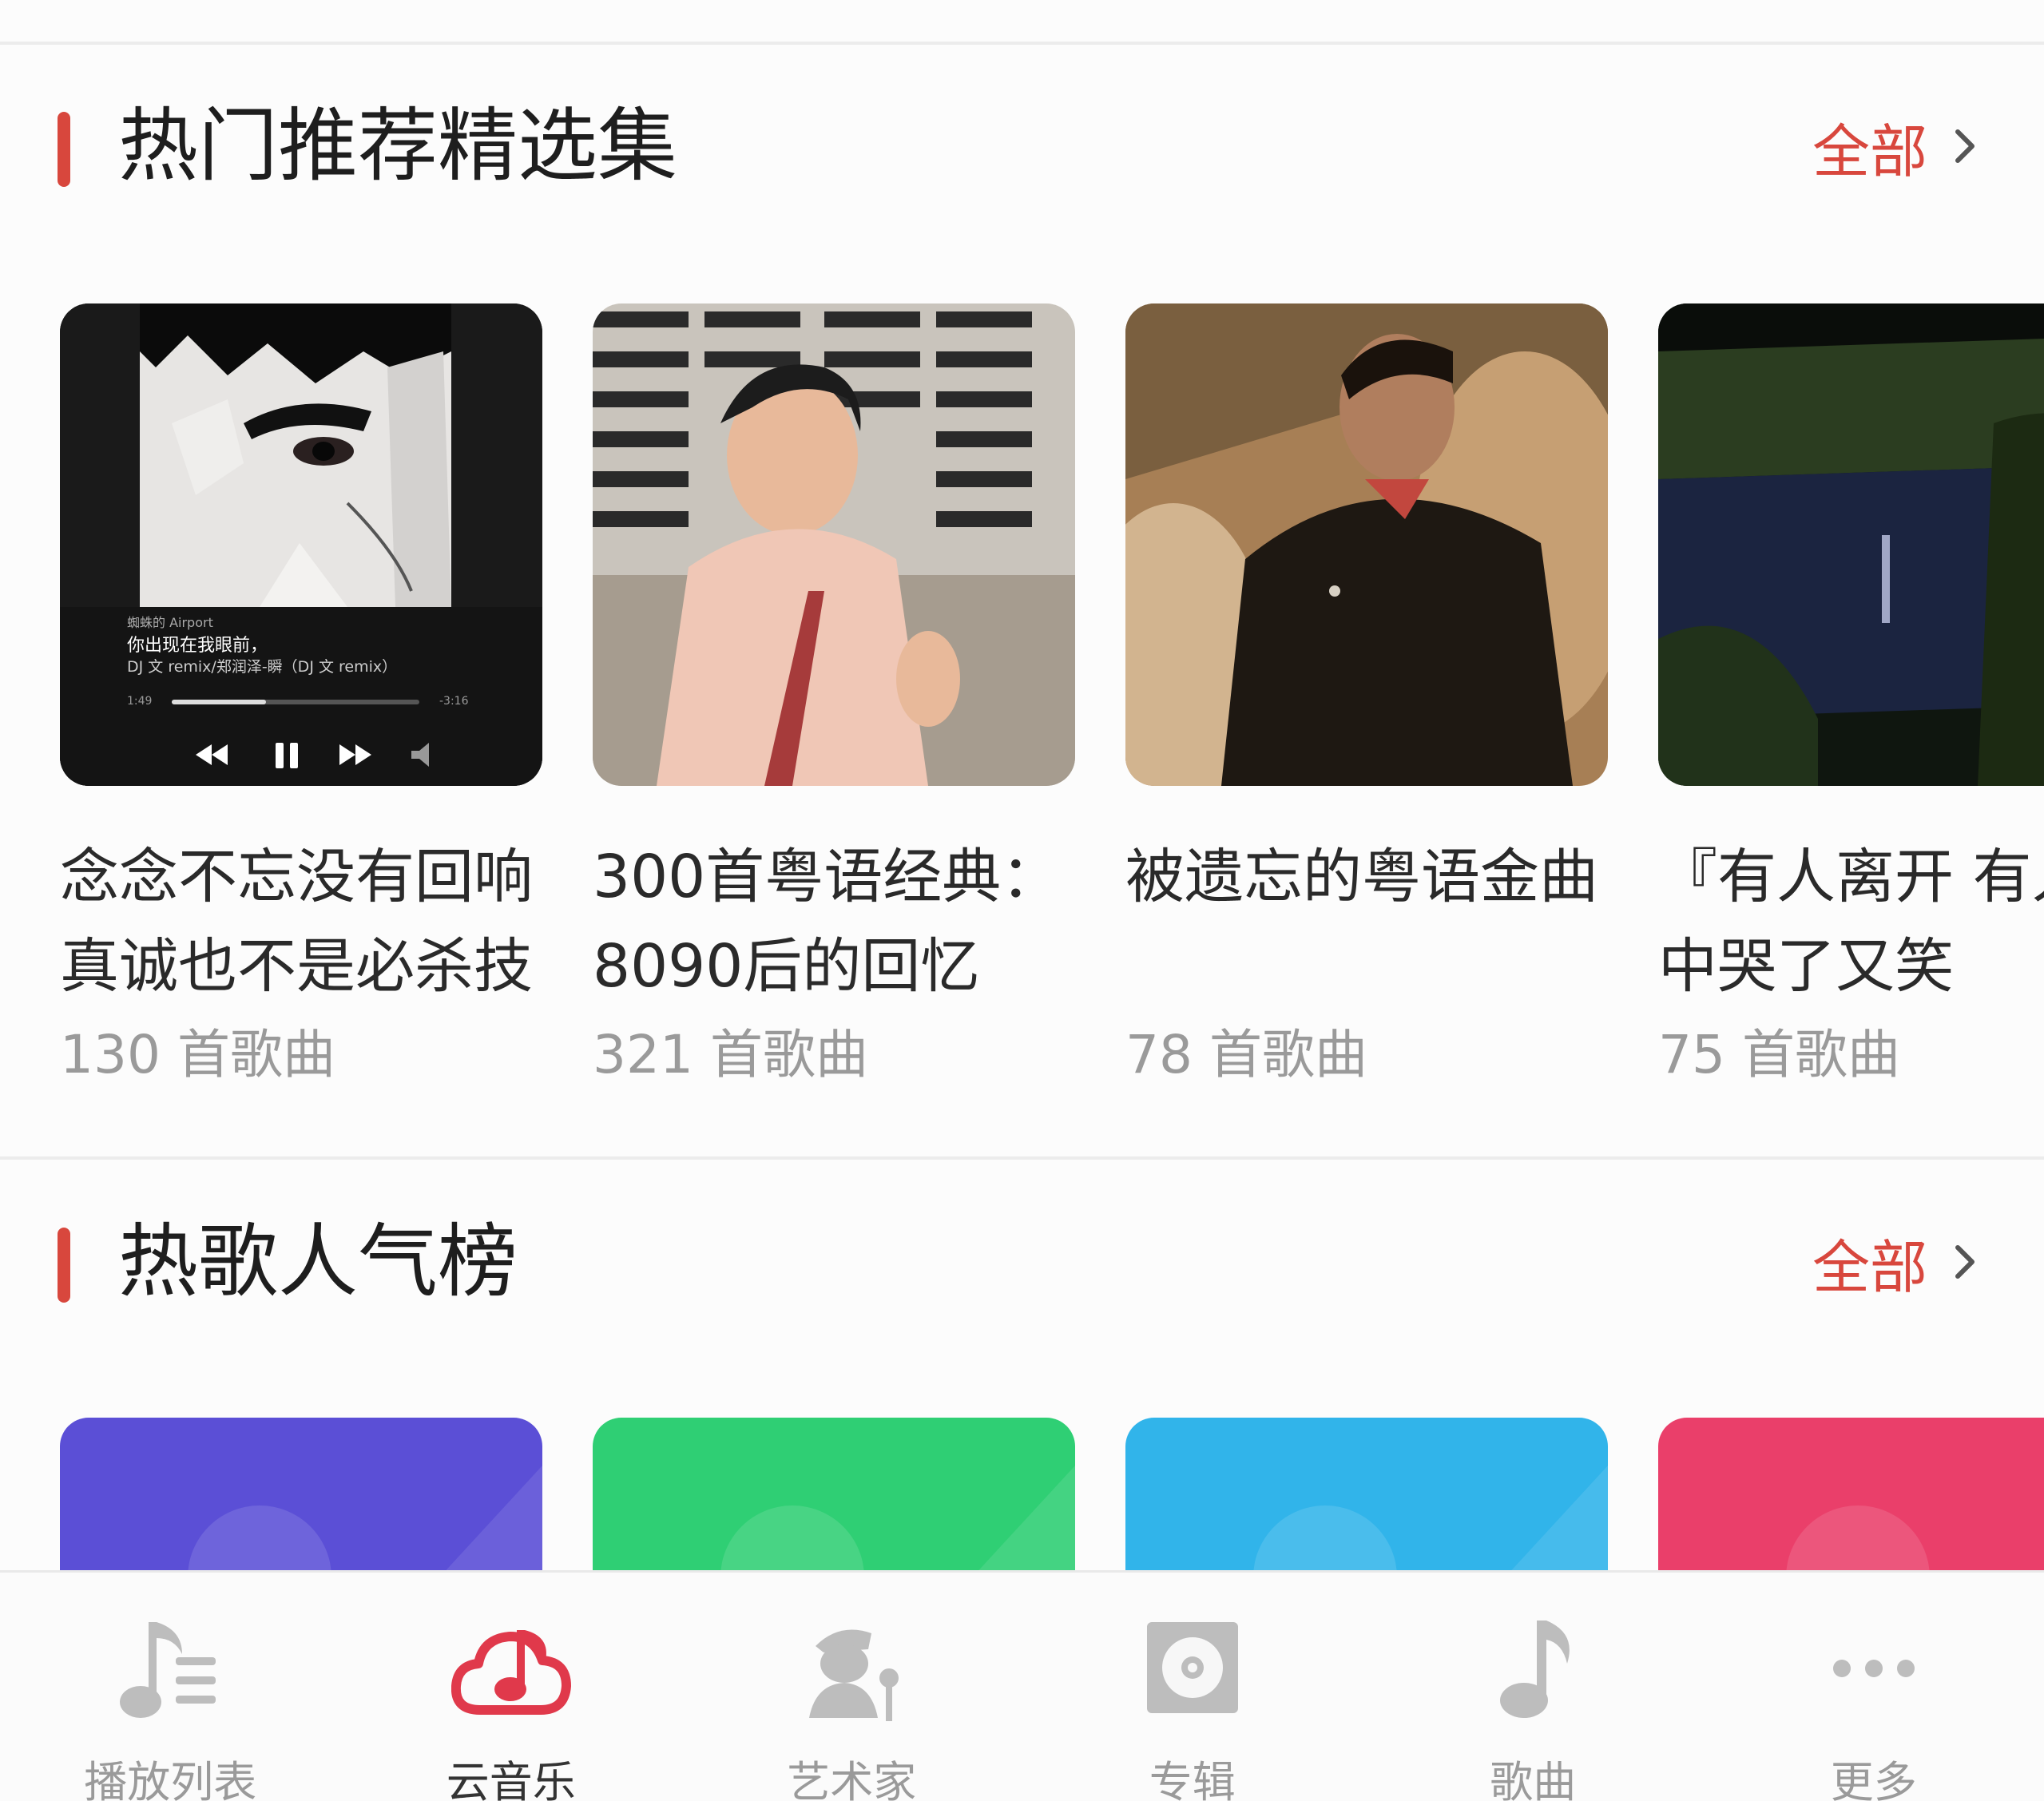 Image resolution: width=2044 pixels, height=1801 pixels. I want to click on nav-label: 歌曲, so click(1533, 1779).